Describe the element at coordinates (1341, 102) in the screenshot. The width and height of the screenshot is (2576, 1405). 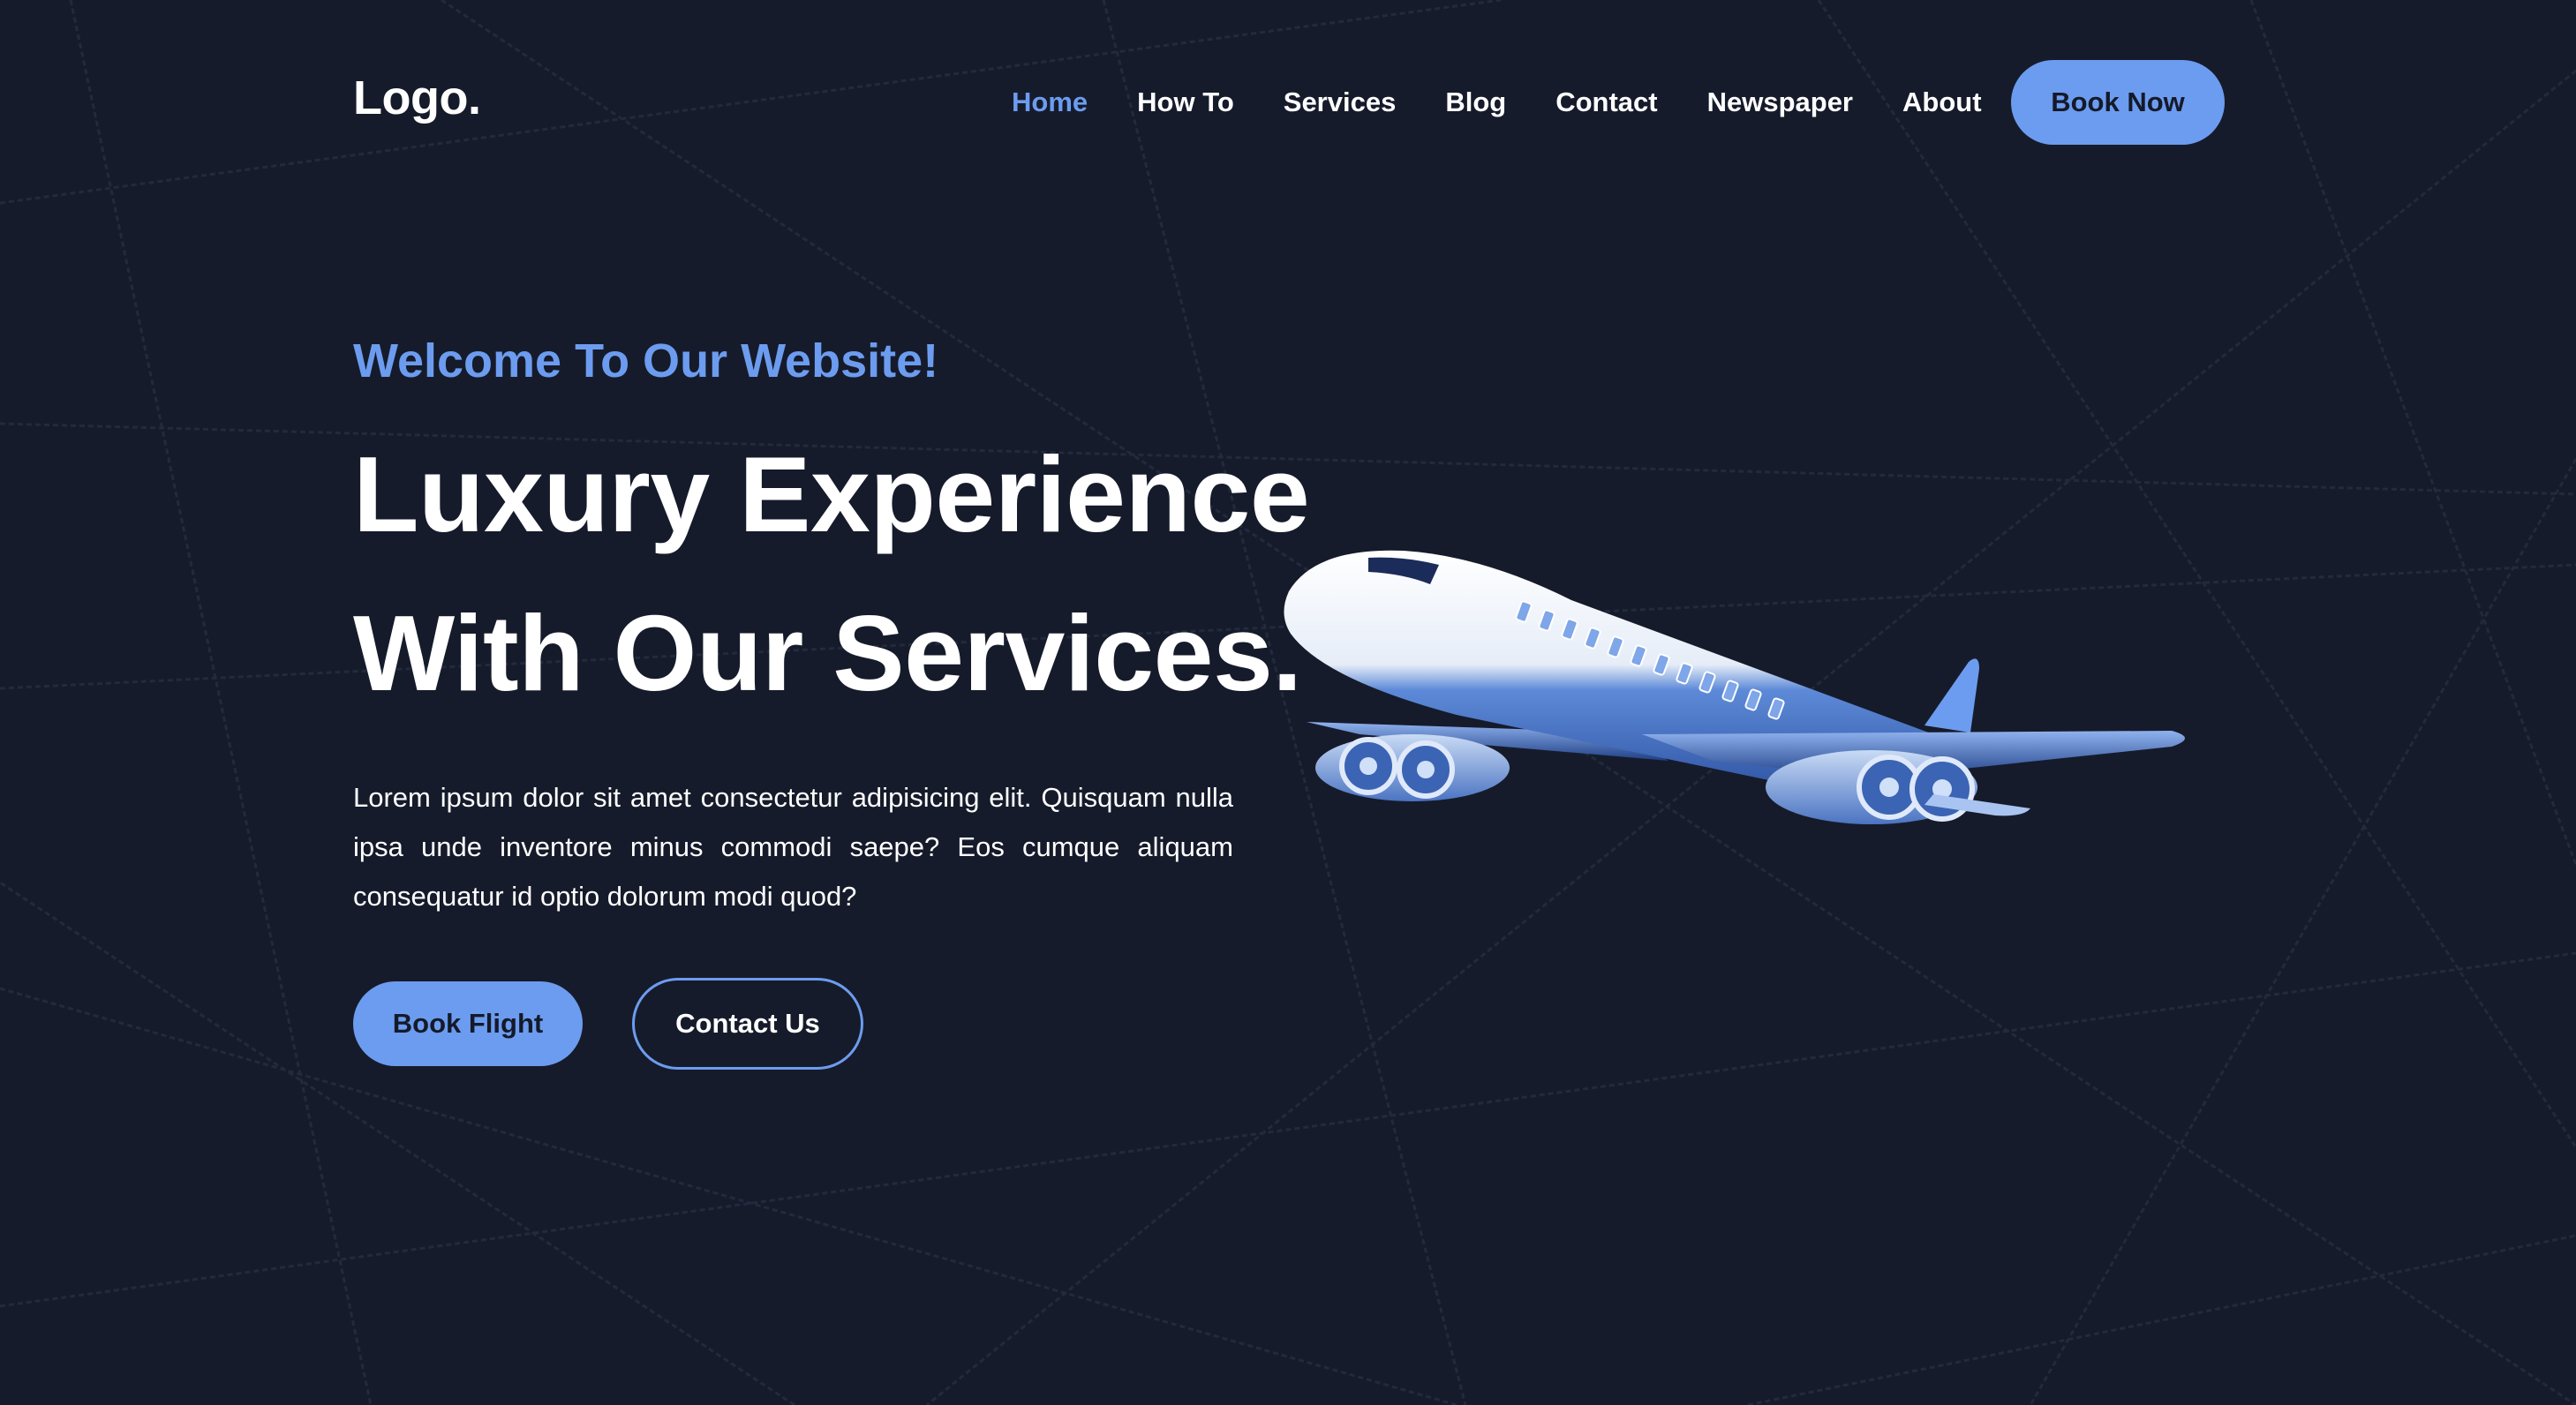
I see `nav-services: Services` at that location.